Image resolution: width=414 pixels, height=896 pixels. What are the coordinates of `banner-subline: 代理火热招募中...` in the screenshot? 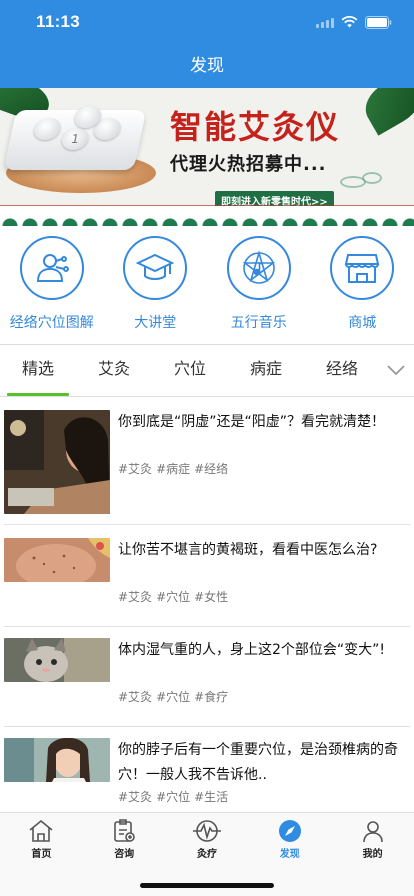 It's located at (248, 164).